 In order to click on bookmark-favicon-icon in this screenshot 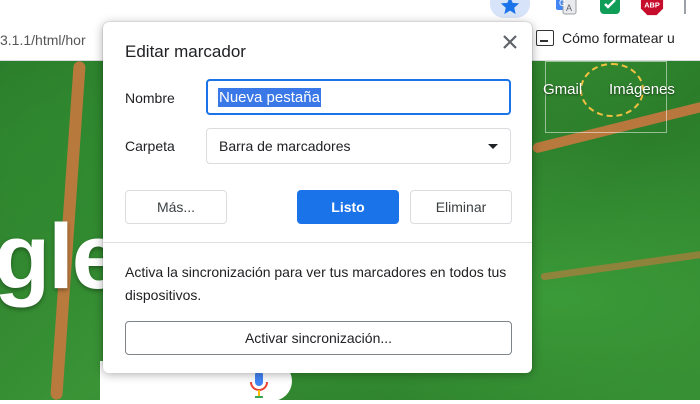, I will do `click(545, 38)`.